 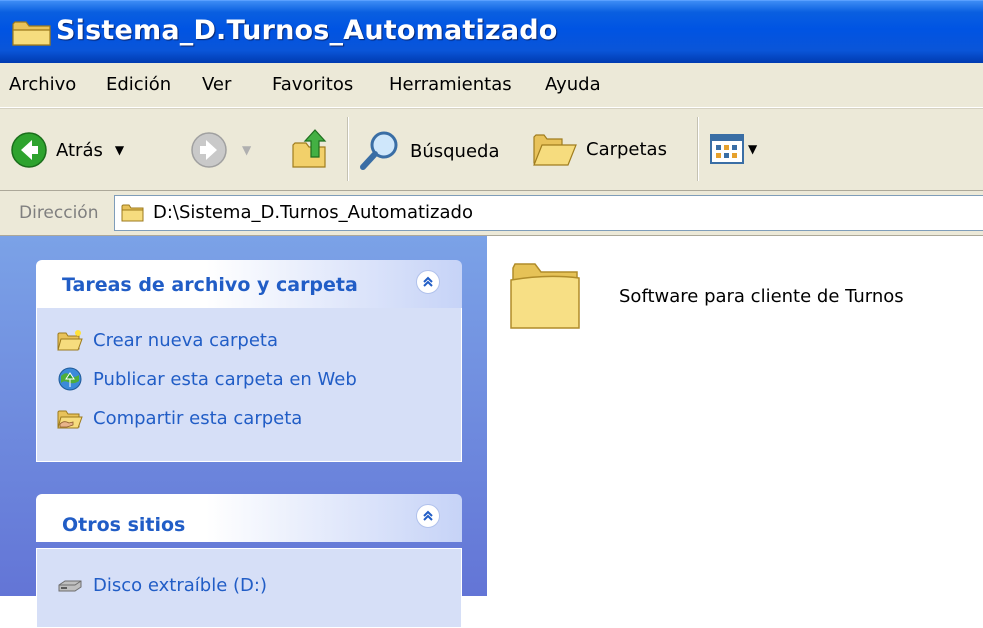 I want to click on place-removable-disk: Disco extraíble (D:), so click(x=162, y=585).